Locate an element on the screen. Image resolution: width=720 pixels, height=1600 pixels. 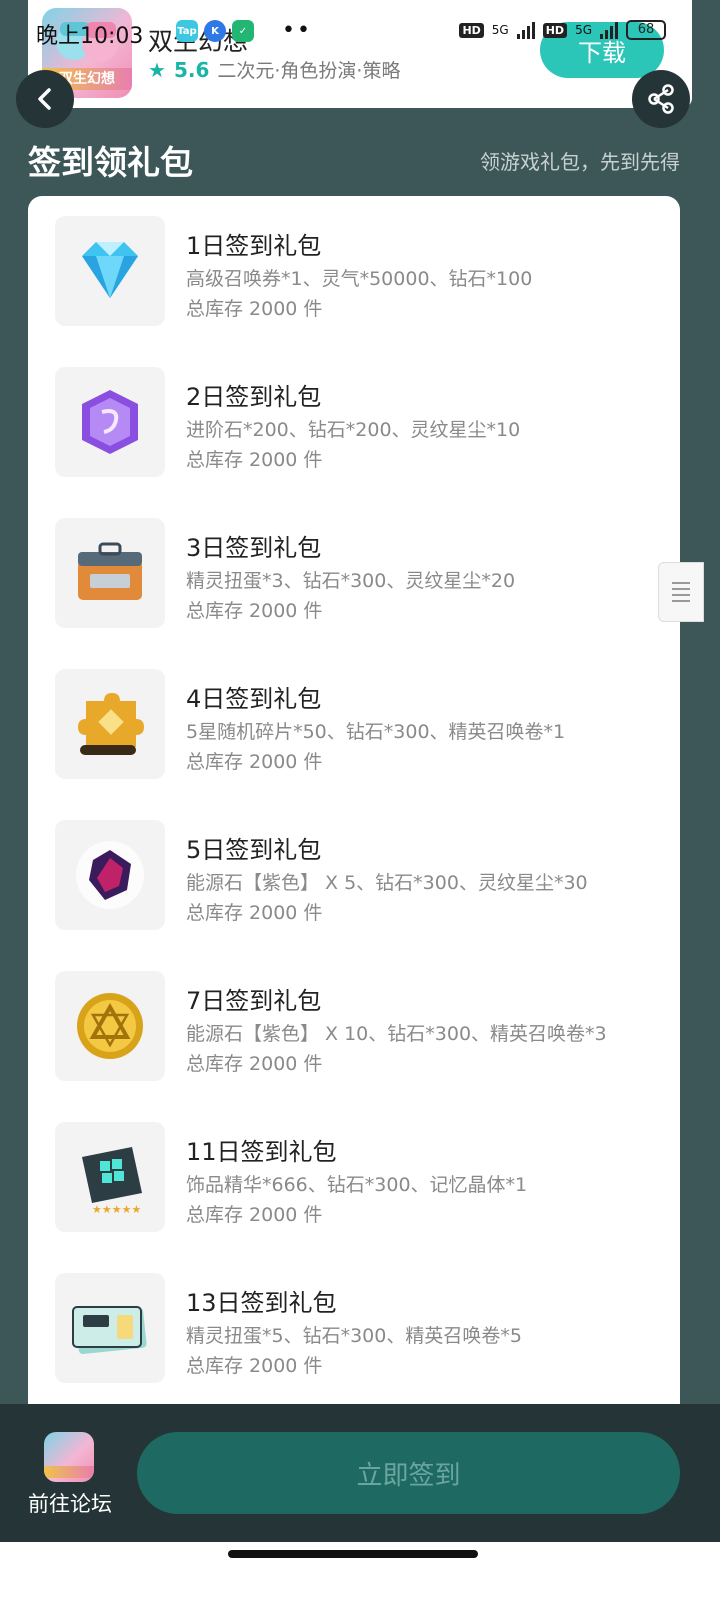
scroll-handle is located at coordinates (681, 592).